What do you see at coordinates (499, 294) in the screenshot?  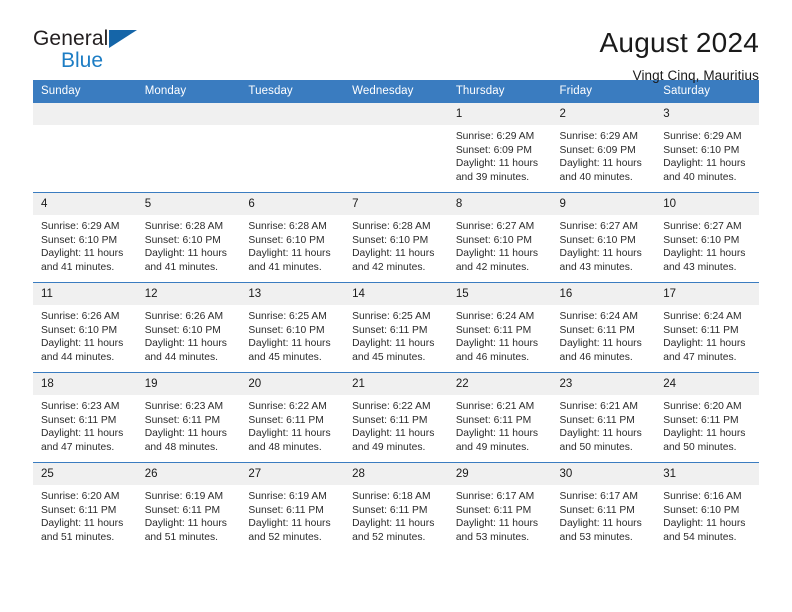 I see `day-number: 15` at bounding box center [499, 294].